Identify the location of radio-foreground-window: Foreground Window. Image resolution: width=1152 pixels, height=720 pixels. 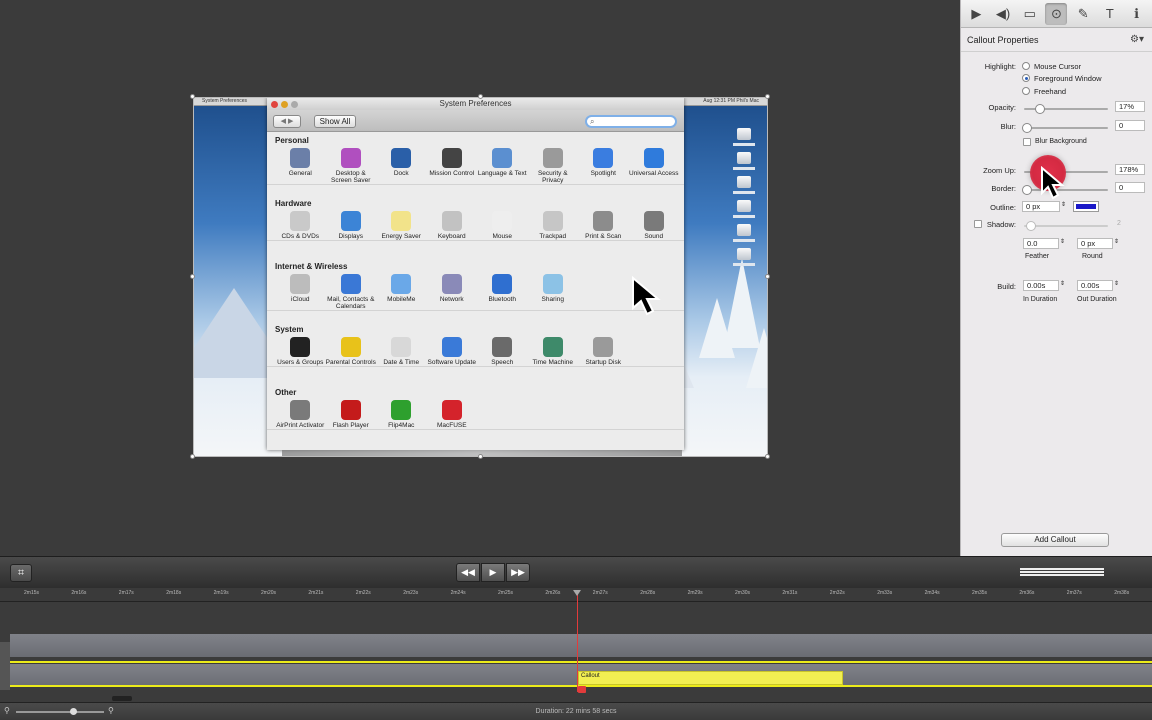
(1062, 78).